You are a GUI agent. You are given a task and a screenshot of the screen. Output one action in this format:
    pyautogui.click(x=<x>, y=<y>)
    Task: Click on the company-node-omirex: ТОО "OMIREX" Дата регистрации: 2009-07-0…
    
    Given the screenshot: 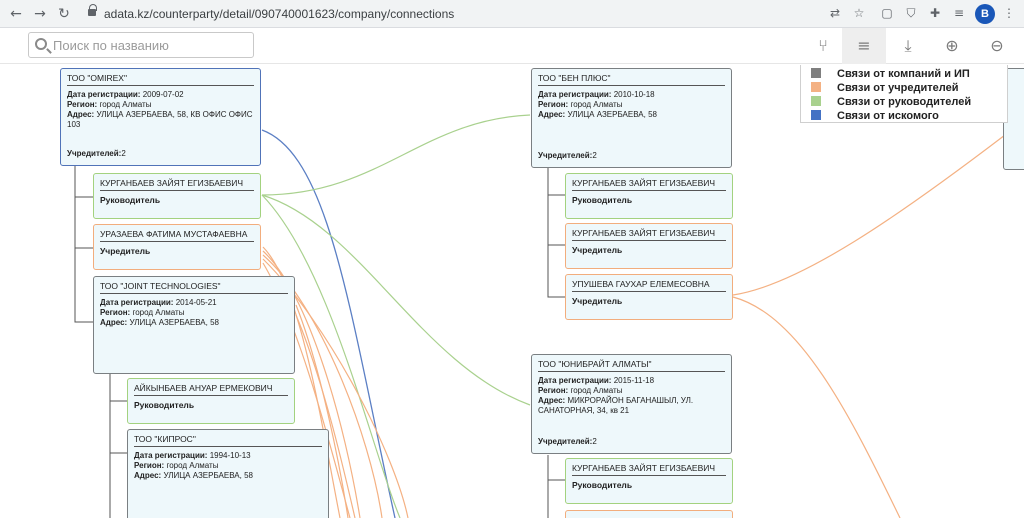 What is the action you would take?
    pyautogui.click(x=160, y=117)
    